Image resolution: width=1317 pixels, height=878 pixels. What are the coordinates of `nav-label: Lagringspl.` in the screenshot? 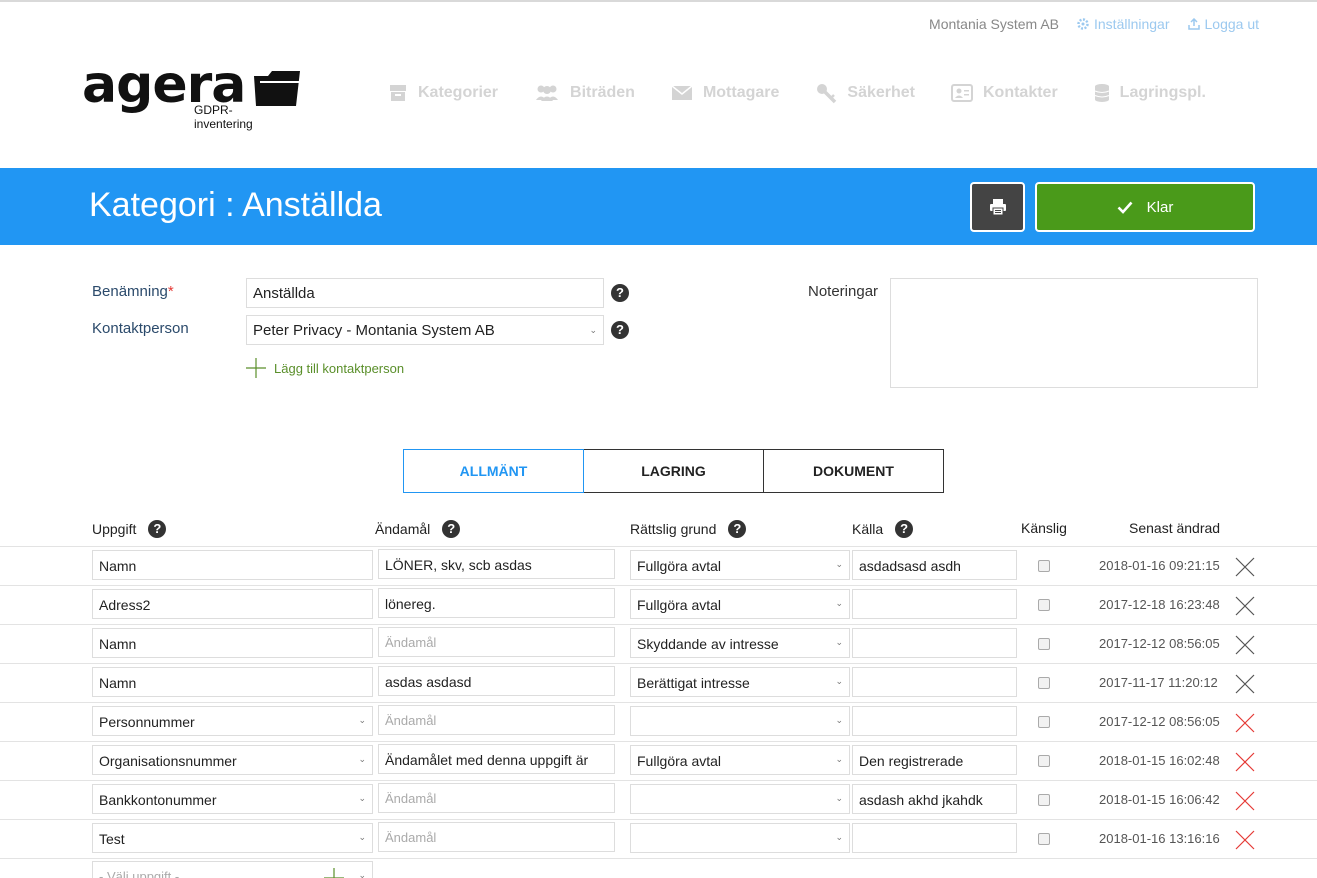 It's located at (1162, 92).